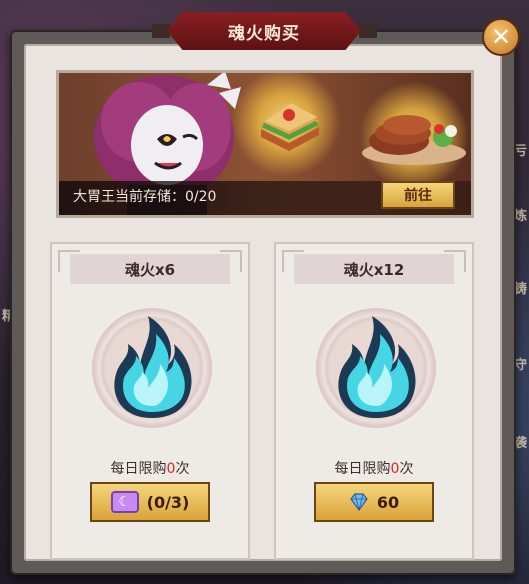 This screenshot has width=529, height=584. What do you see at coordinates (124, 502) in the screenshot?
I see `moon-ticket-icon: ☾` at bounding box center [124, 502].